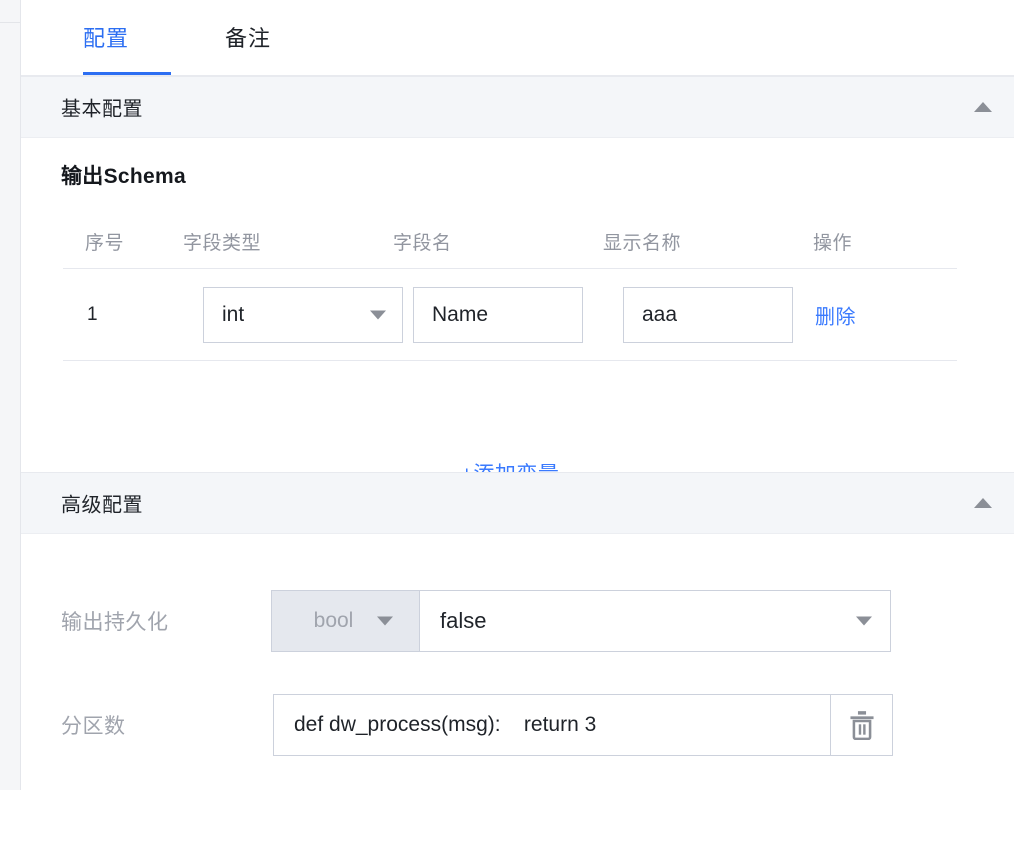 This screenshot has width=1014, height=854. I want to click on delete-partition-button, so click(862, 725).